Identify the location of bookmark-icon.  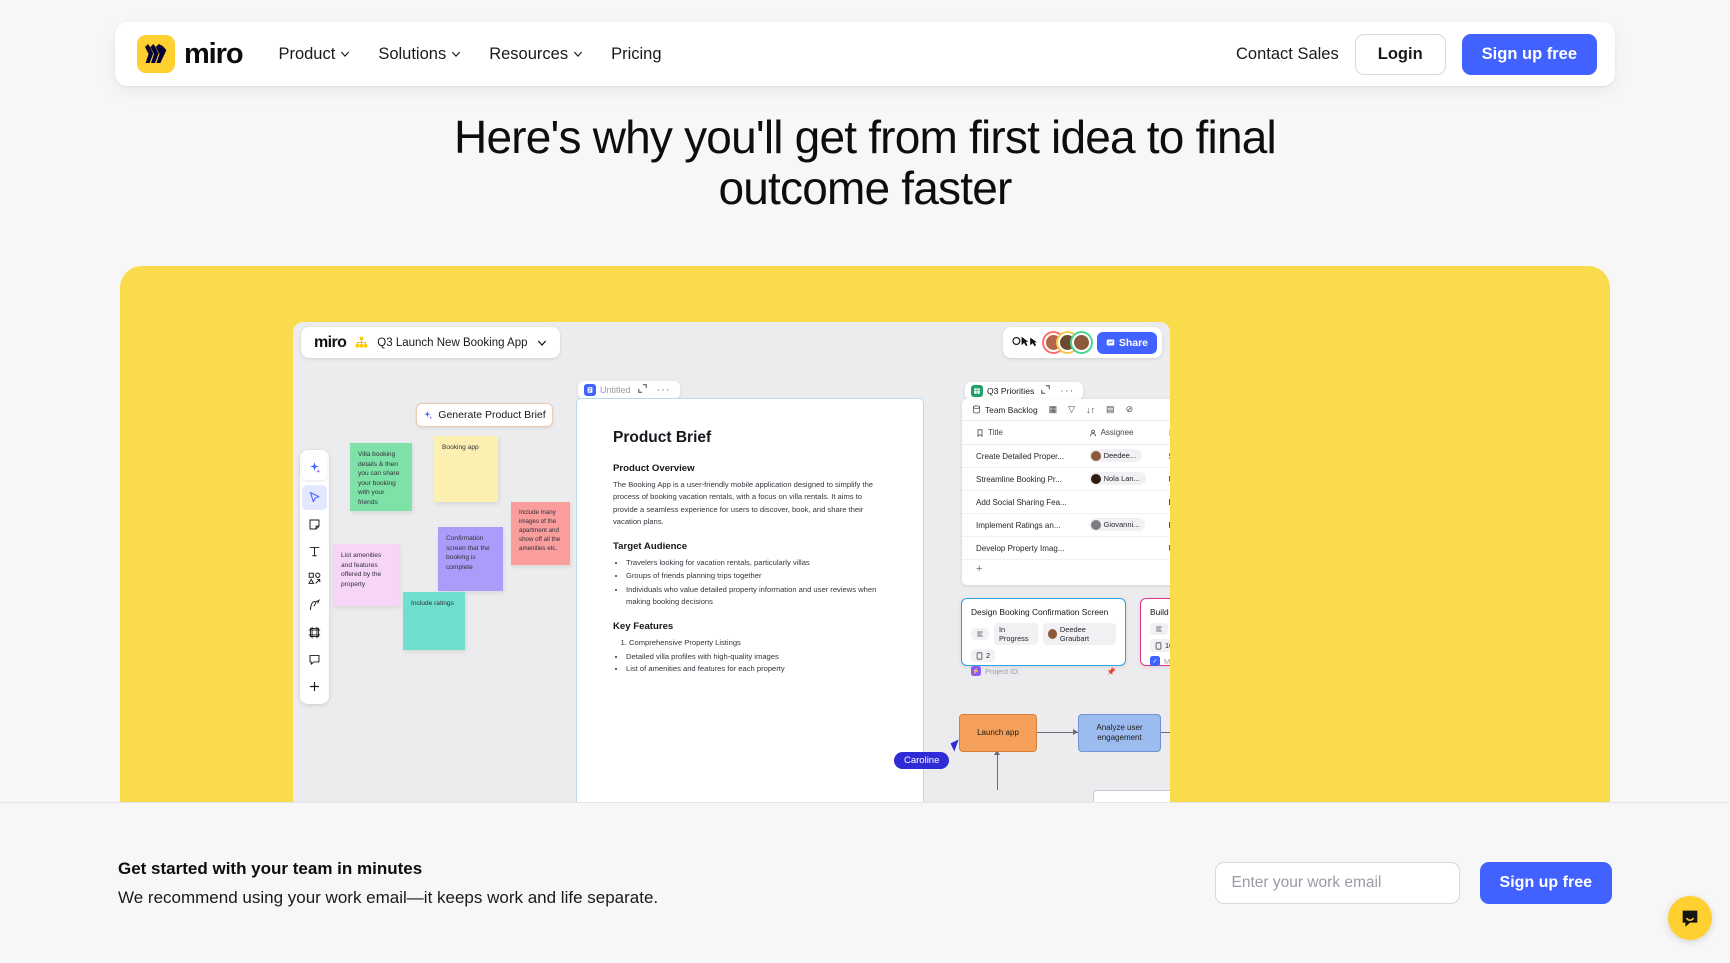
(980, 432).